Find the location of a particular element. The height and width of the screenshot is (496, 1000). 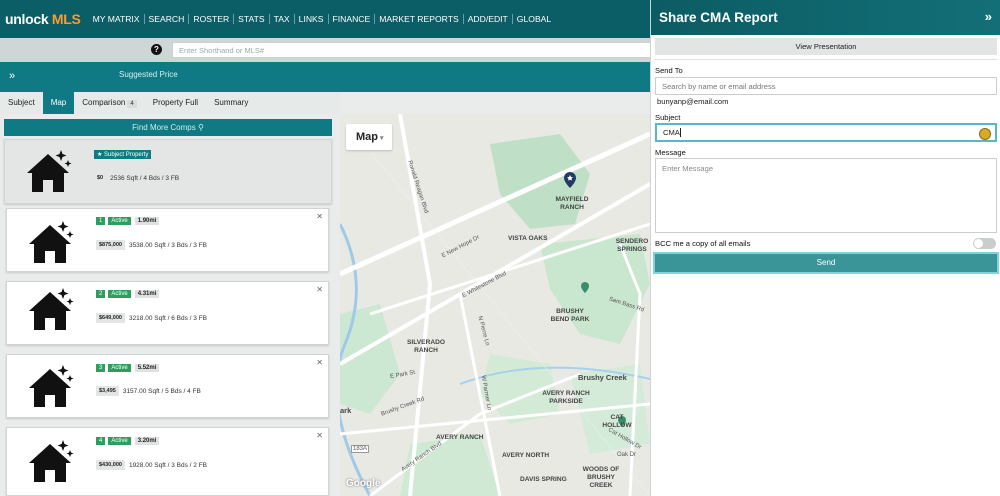

logo-text: unlock is located at coordinates (27, 19).